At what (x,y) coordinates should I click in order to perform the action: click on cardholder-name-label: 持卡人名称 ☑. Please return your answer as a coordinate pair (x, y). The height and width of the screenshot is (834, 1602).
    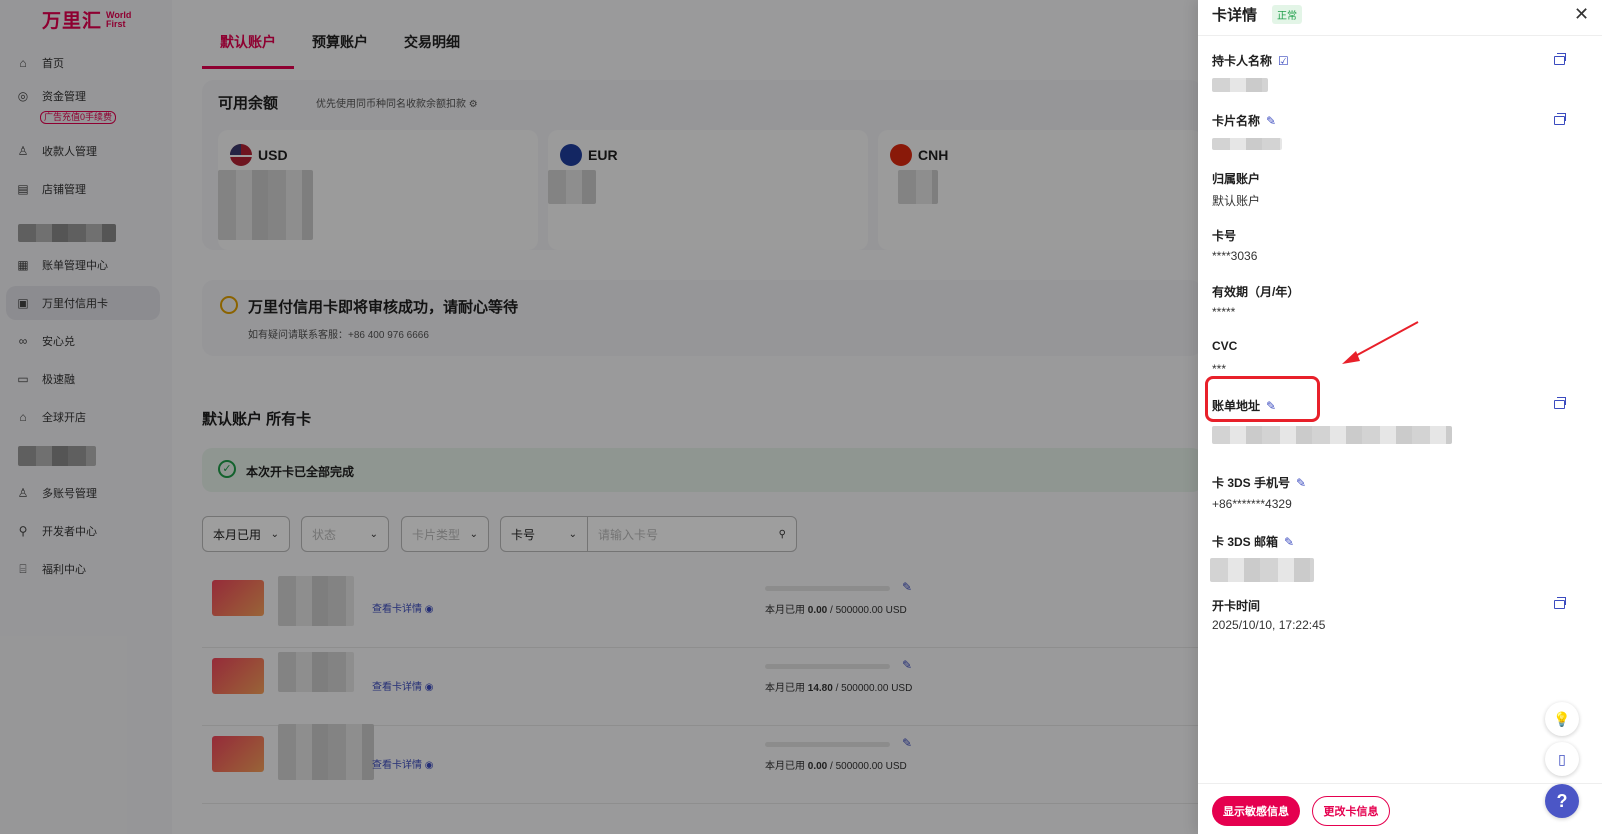
    Looking at the image, I should click on (1250, 60).